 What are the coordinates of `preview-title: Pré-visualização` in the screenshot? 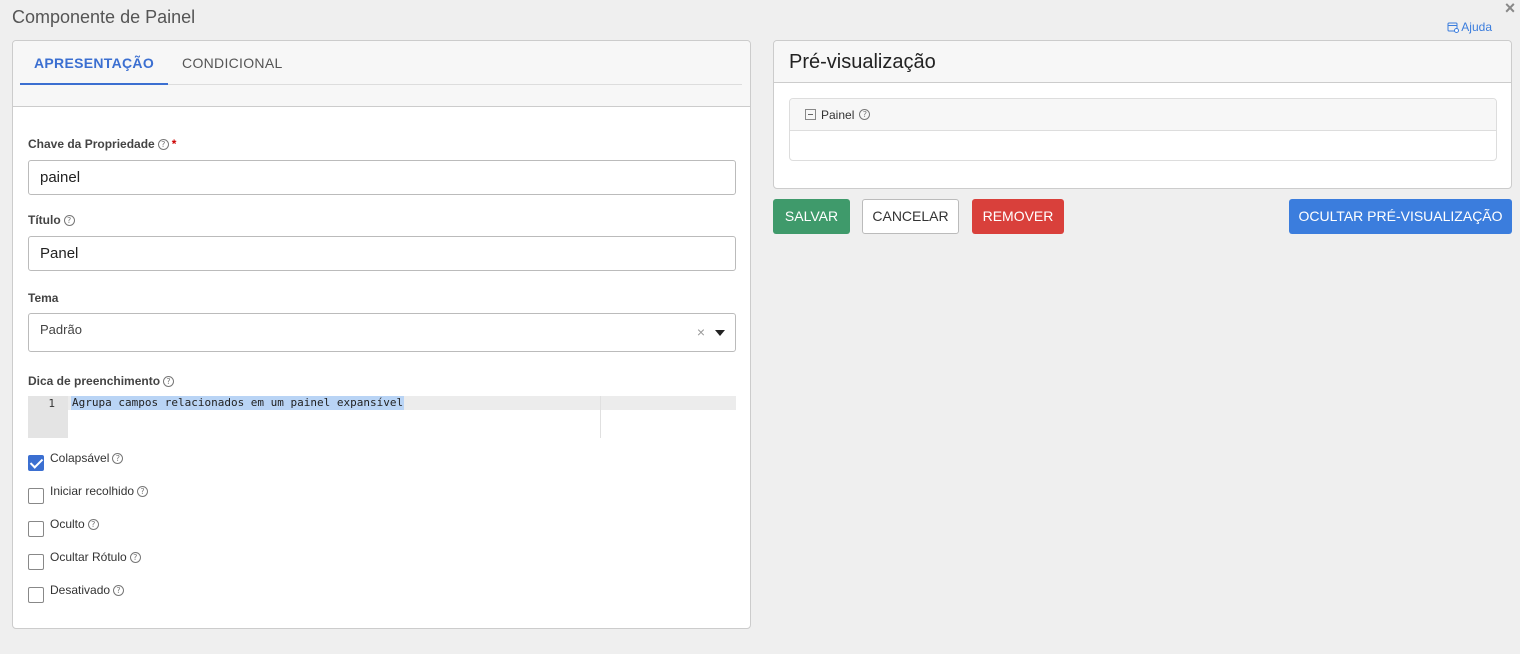 It's located at (1142, 62).